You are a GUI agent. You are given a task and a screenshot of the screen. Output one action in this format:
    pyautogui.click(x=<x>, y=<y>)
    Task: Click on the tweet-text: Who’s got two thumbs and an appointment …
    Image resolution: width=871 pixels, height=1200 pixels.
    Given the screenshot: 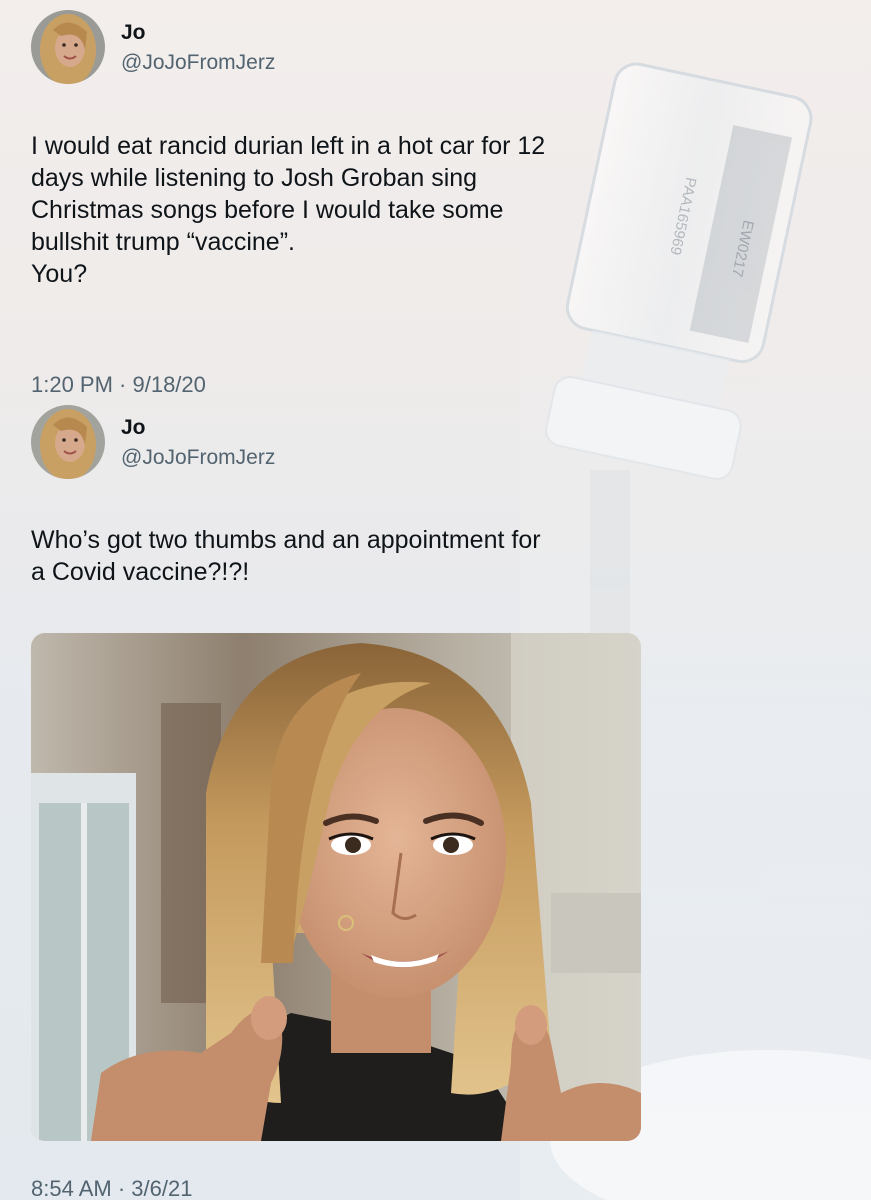 What is the action you would take?
    pyautogui.click(x=286, y=556)
    